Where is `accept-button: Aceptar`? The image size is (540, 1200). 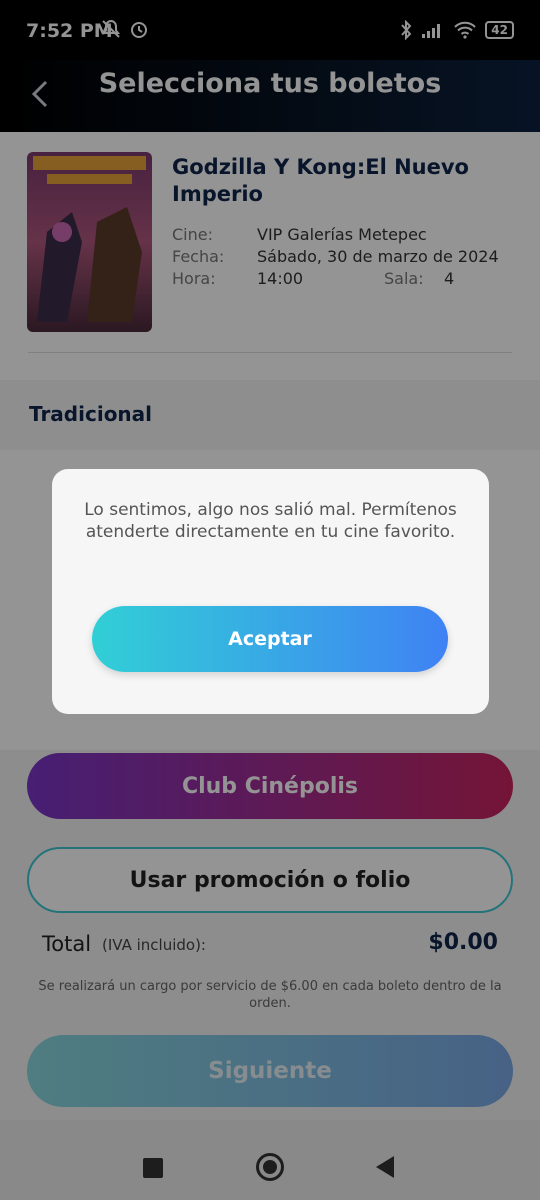 accept-button: Aceptar is located at coordinates (270, 639).